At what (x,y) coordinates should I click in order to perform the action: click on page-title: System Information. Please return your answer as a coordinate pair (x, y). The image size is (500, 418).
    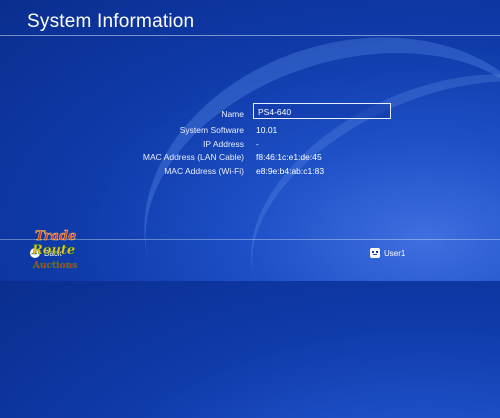
    Looking at the image, I should click on (111, 21).